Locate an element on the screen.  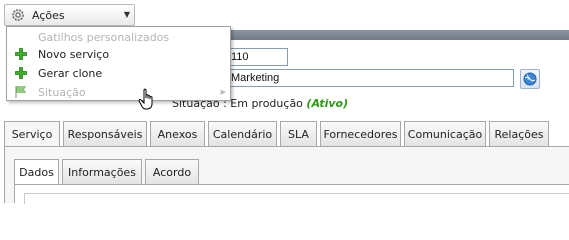
tab-anexos: Anexos is located at coordinates (177, 133).